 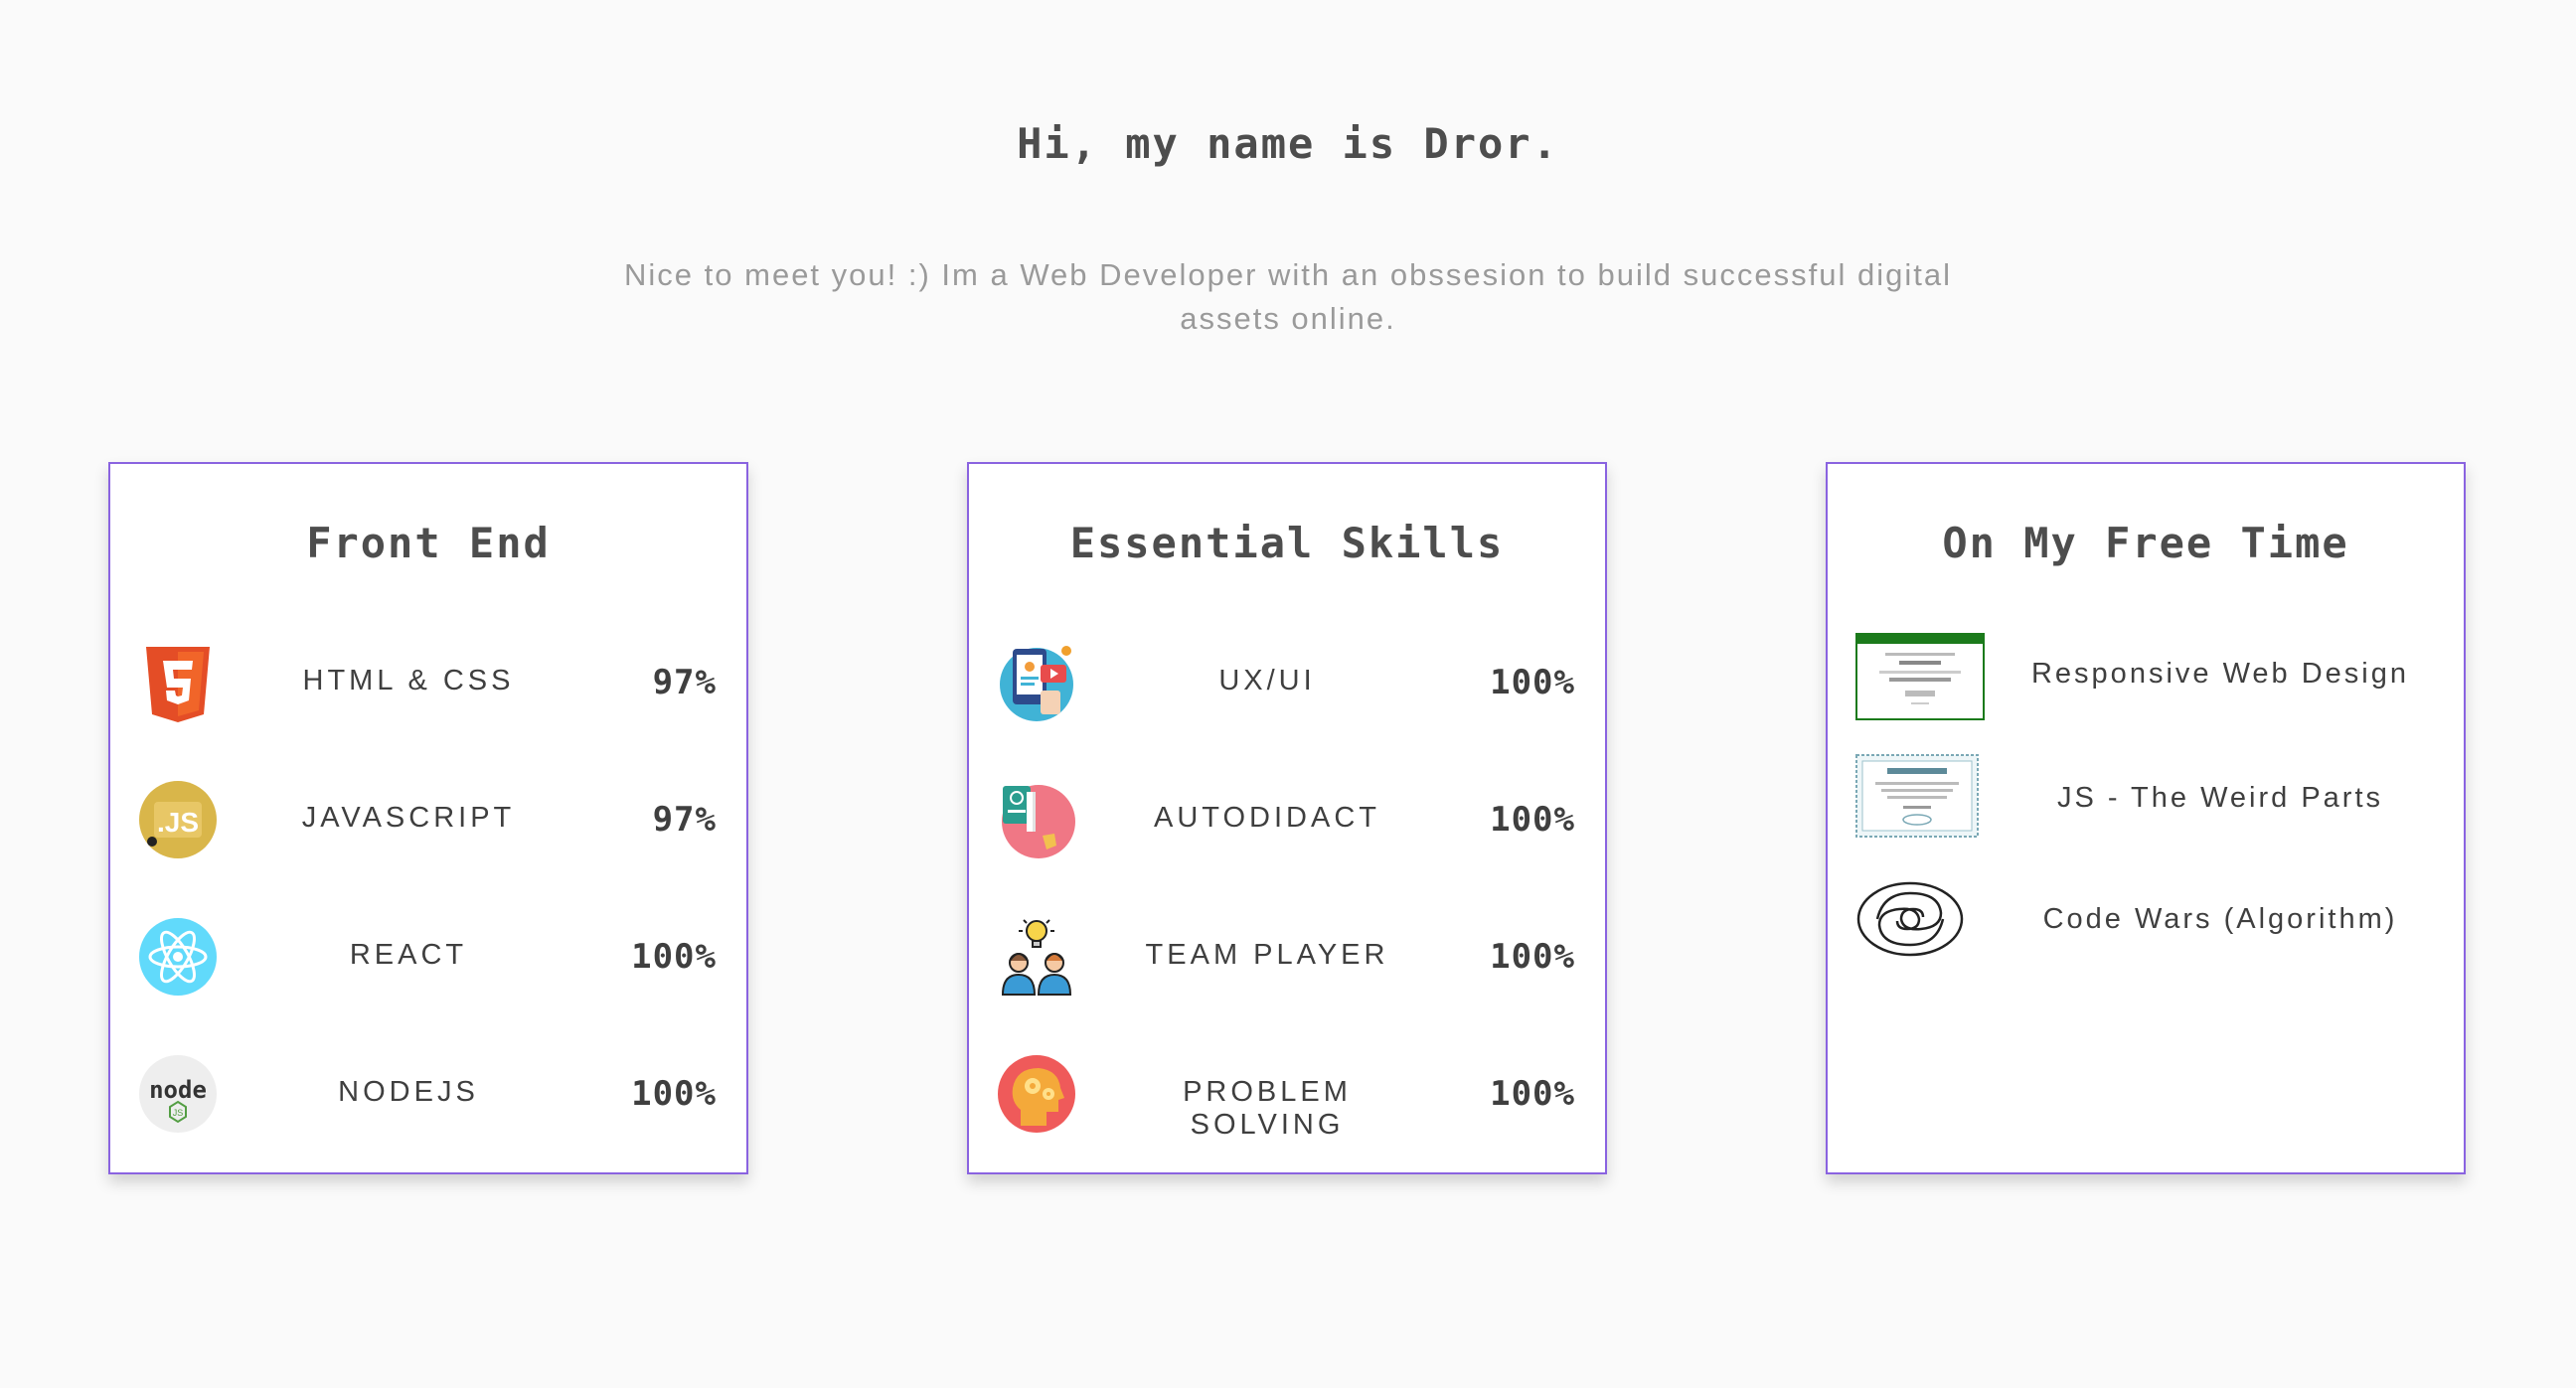 I want to click on svg-text: node, so click(x=178, y=1090).